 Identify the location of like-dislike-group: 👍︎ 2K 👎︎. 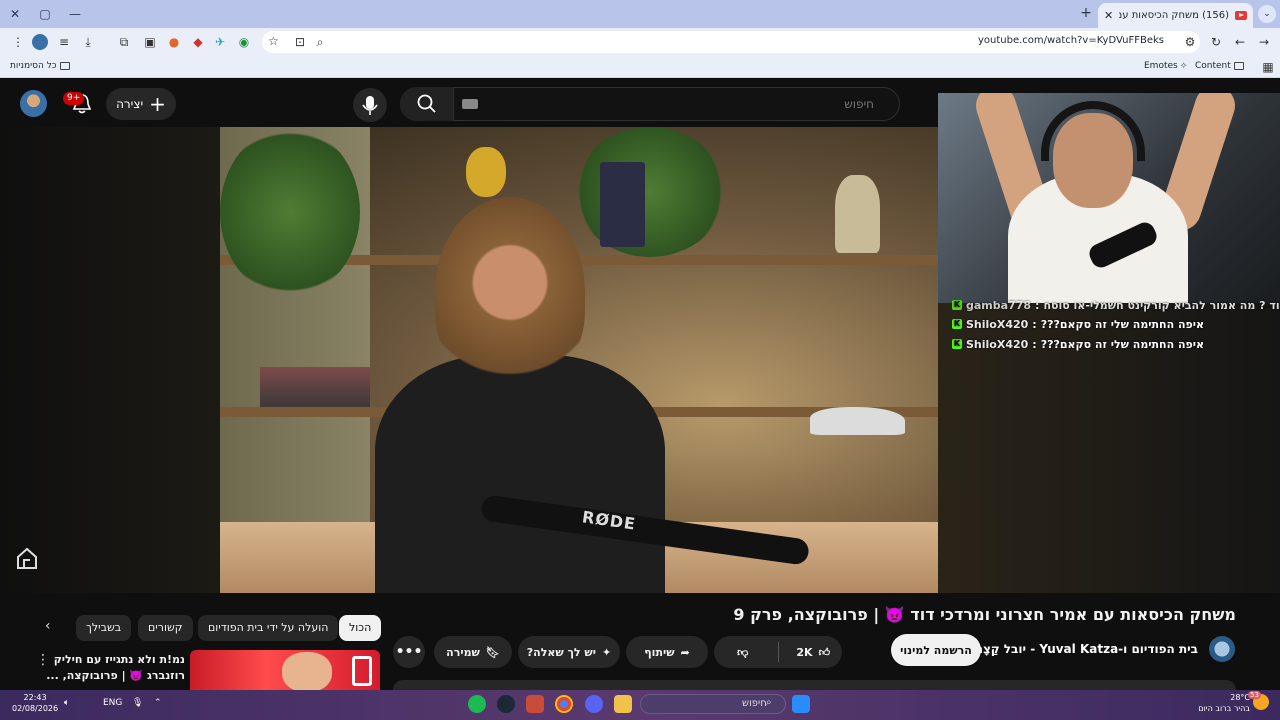
(778, 652).